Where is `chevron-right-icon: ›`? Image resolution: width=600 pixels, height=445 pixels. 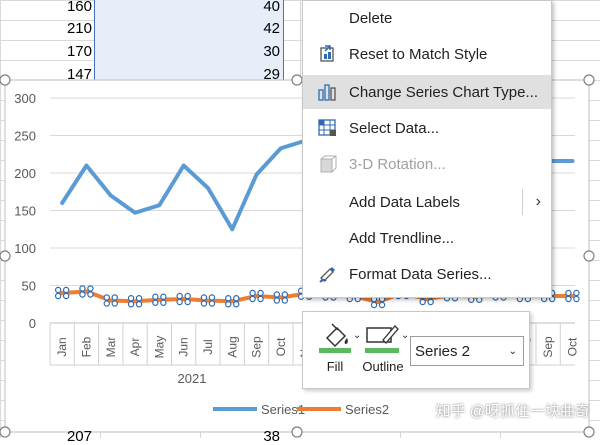 chevron-right-icon: › is located at coordinates (538, 202).